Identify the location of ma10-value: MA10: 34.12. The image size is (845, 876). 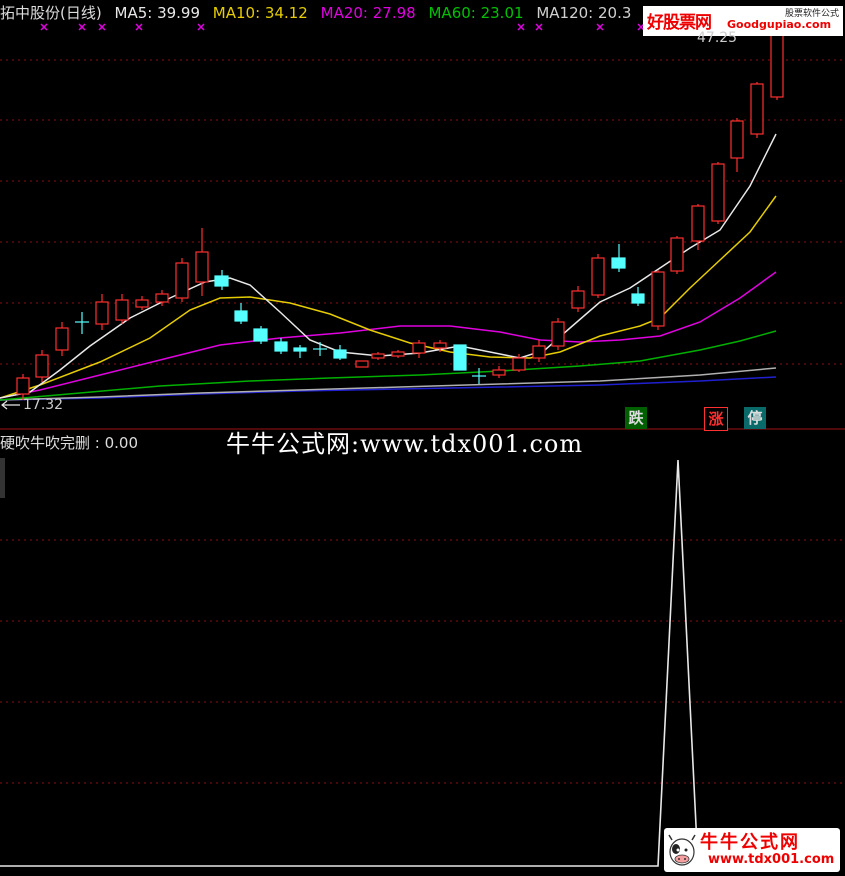
(260, 13).